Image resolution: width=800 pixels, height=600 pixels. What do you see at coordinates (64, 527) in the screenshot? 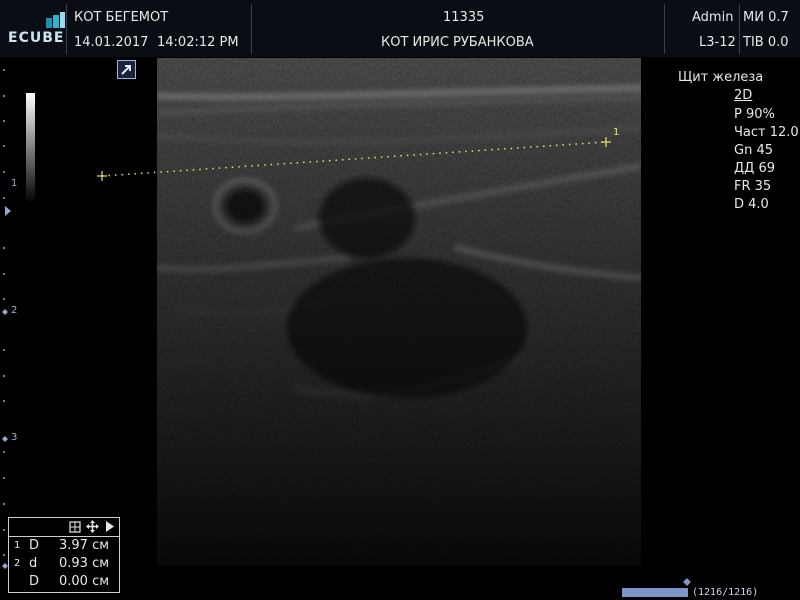
I see `measurement-toolbar` at bounding box center [64, 527].